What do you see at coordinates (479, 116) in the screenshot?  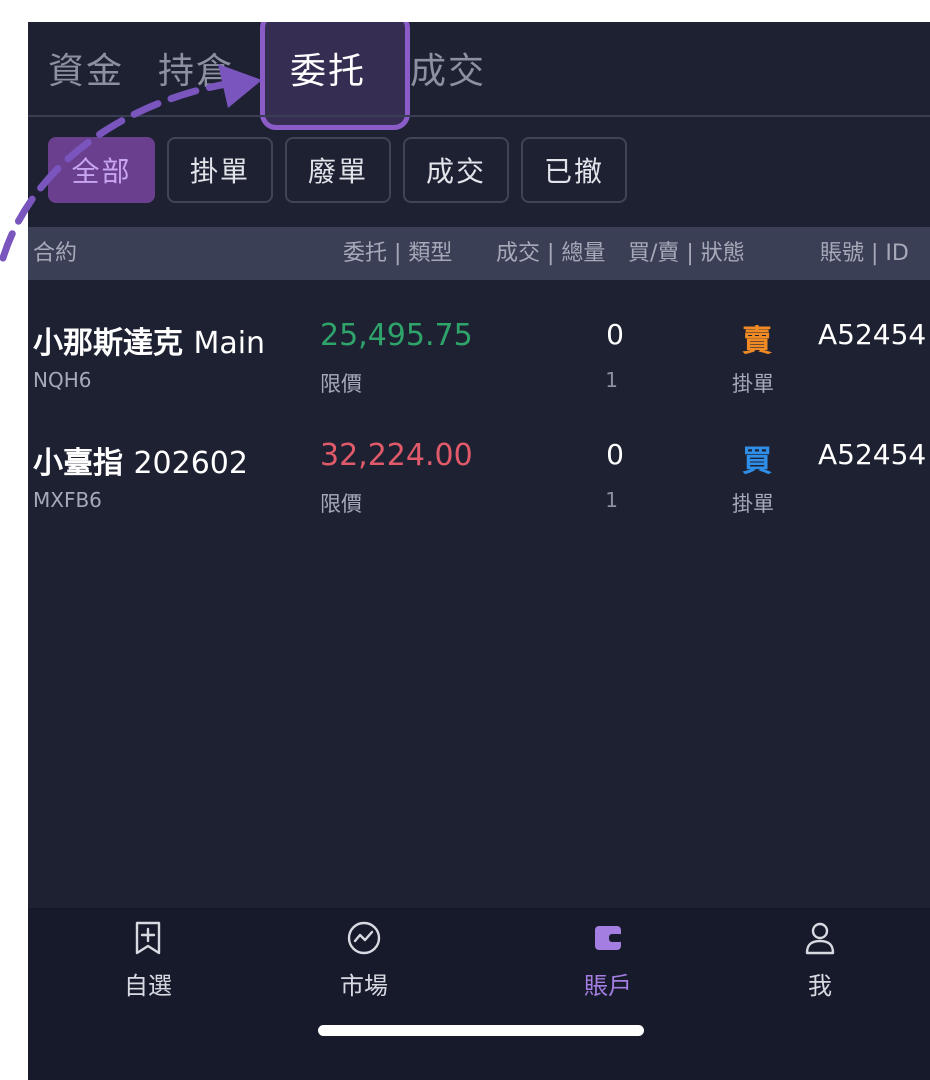 I see `tab-divider` at bounding box center [479, 116].